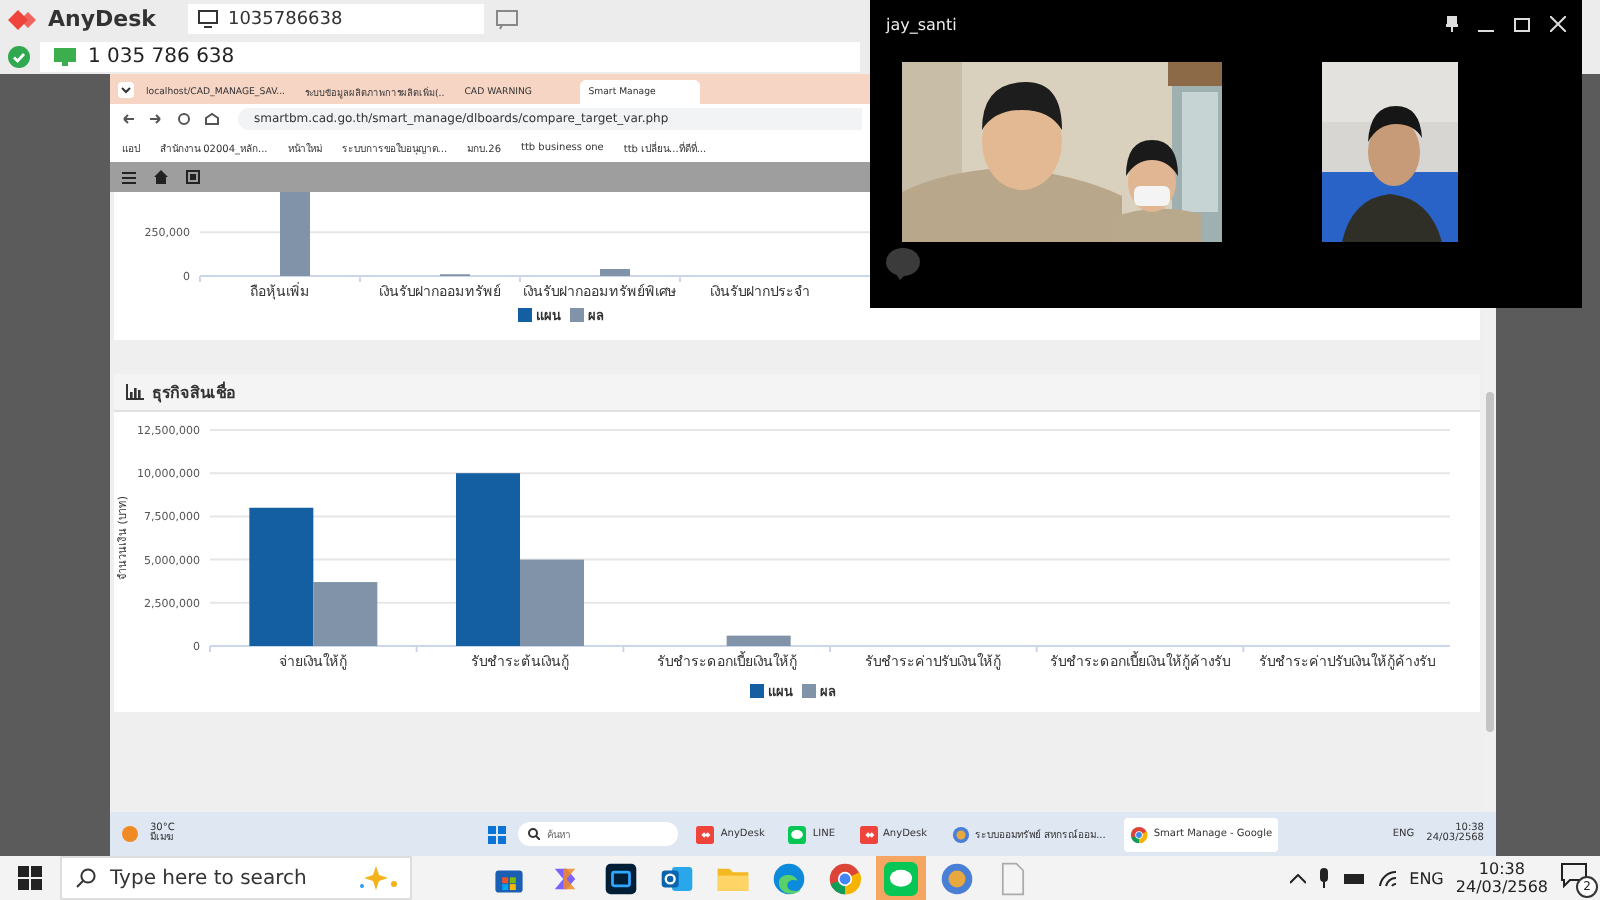 Image resolution: width=1600 pixels, height=900 pixels. What do you see at coordinates (22, 19) in the screenshot?
I see `anydesk-logo-icon` at bounding box center [22, 19].